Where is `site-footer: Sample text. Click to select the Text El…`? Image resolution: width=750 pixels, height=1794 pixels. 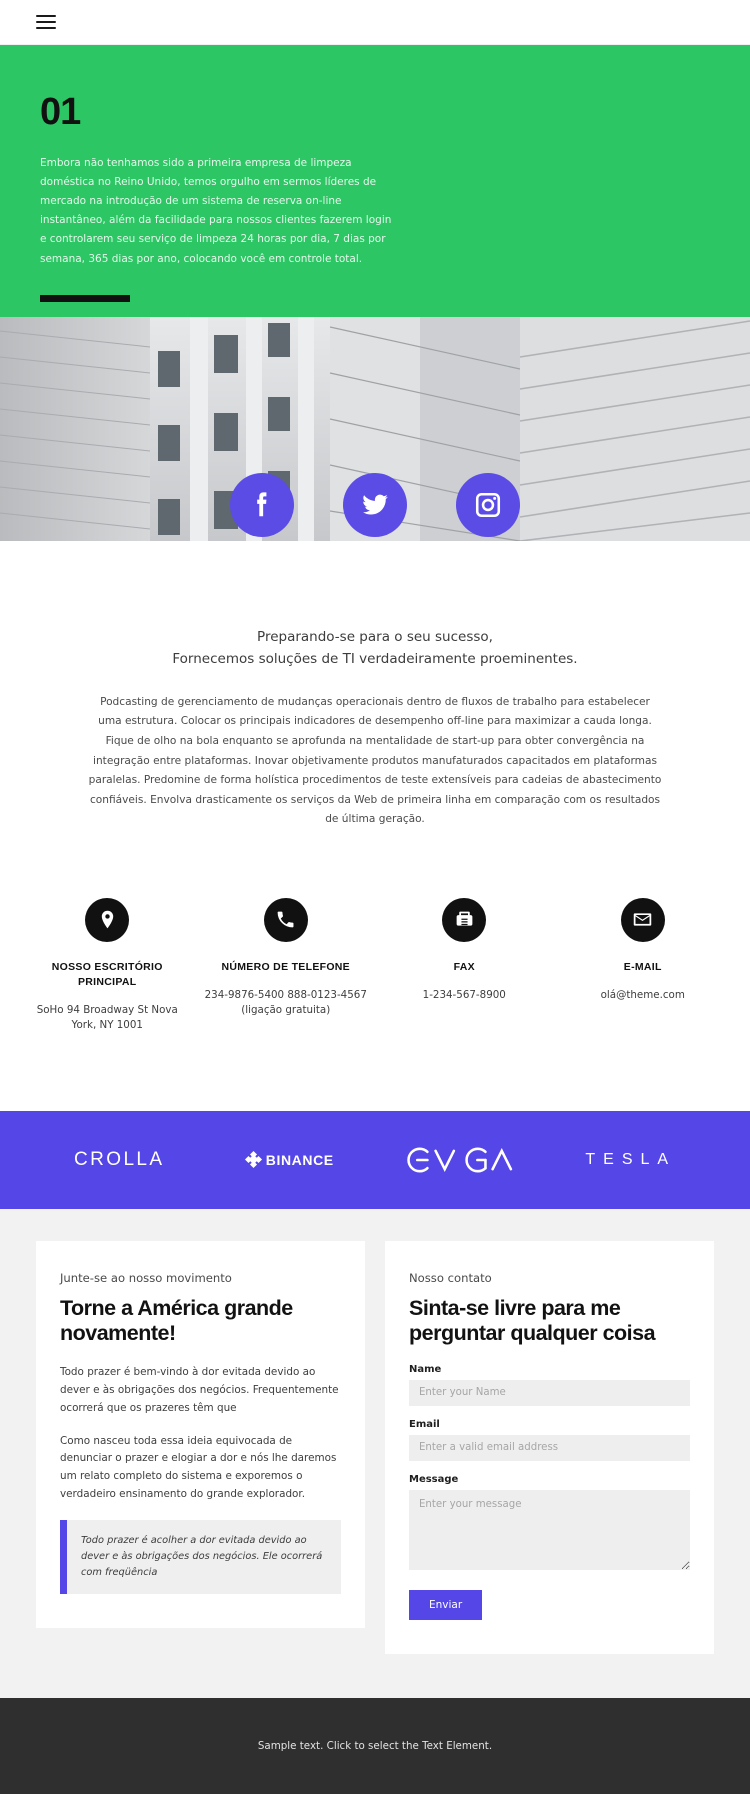
site-footer: Sample text. Click to select the Text El… is located at coordinates (375, 1745).